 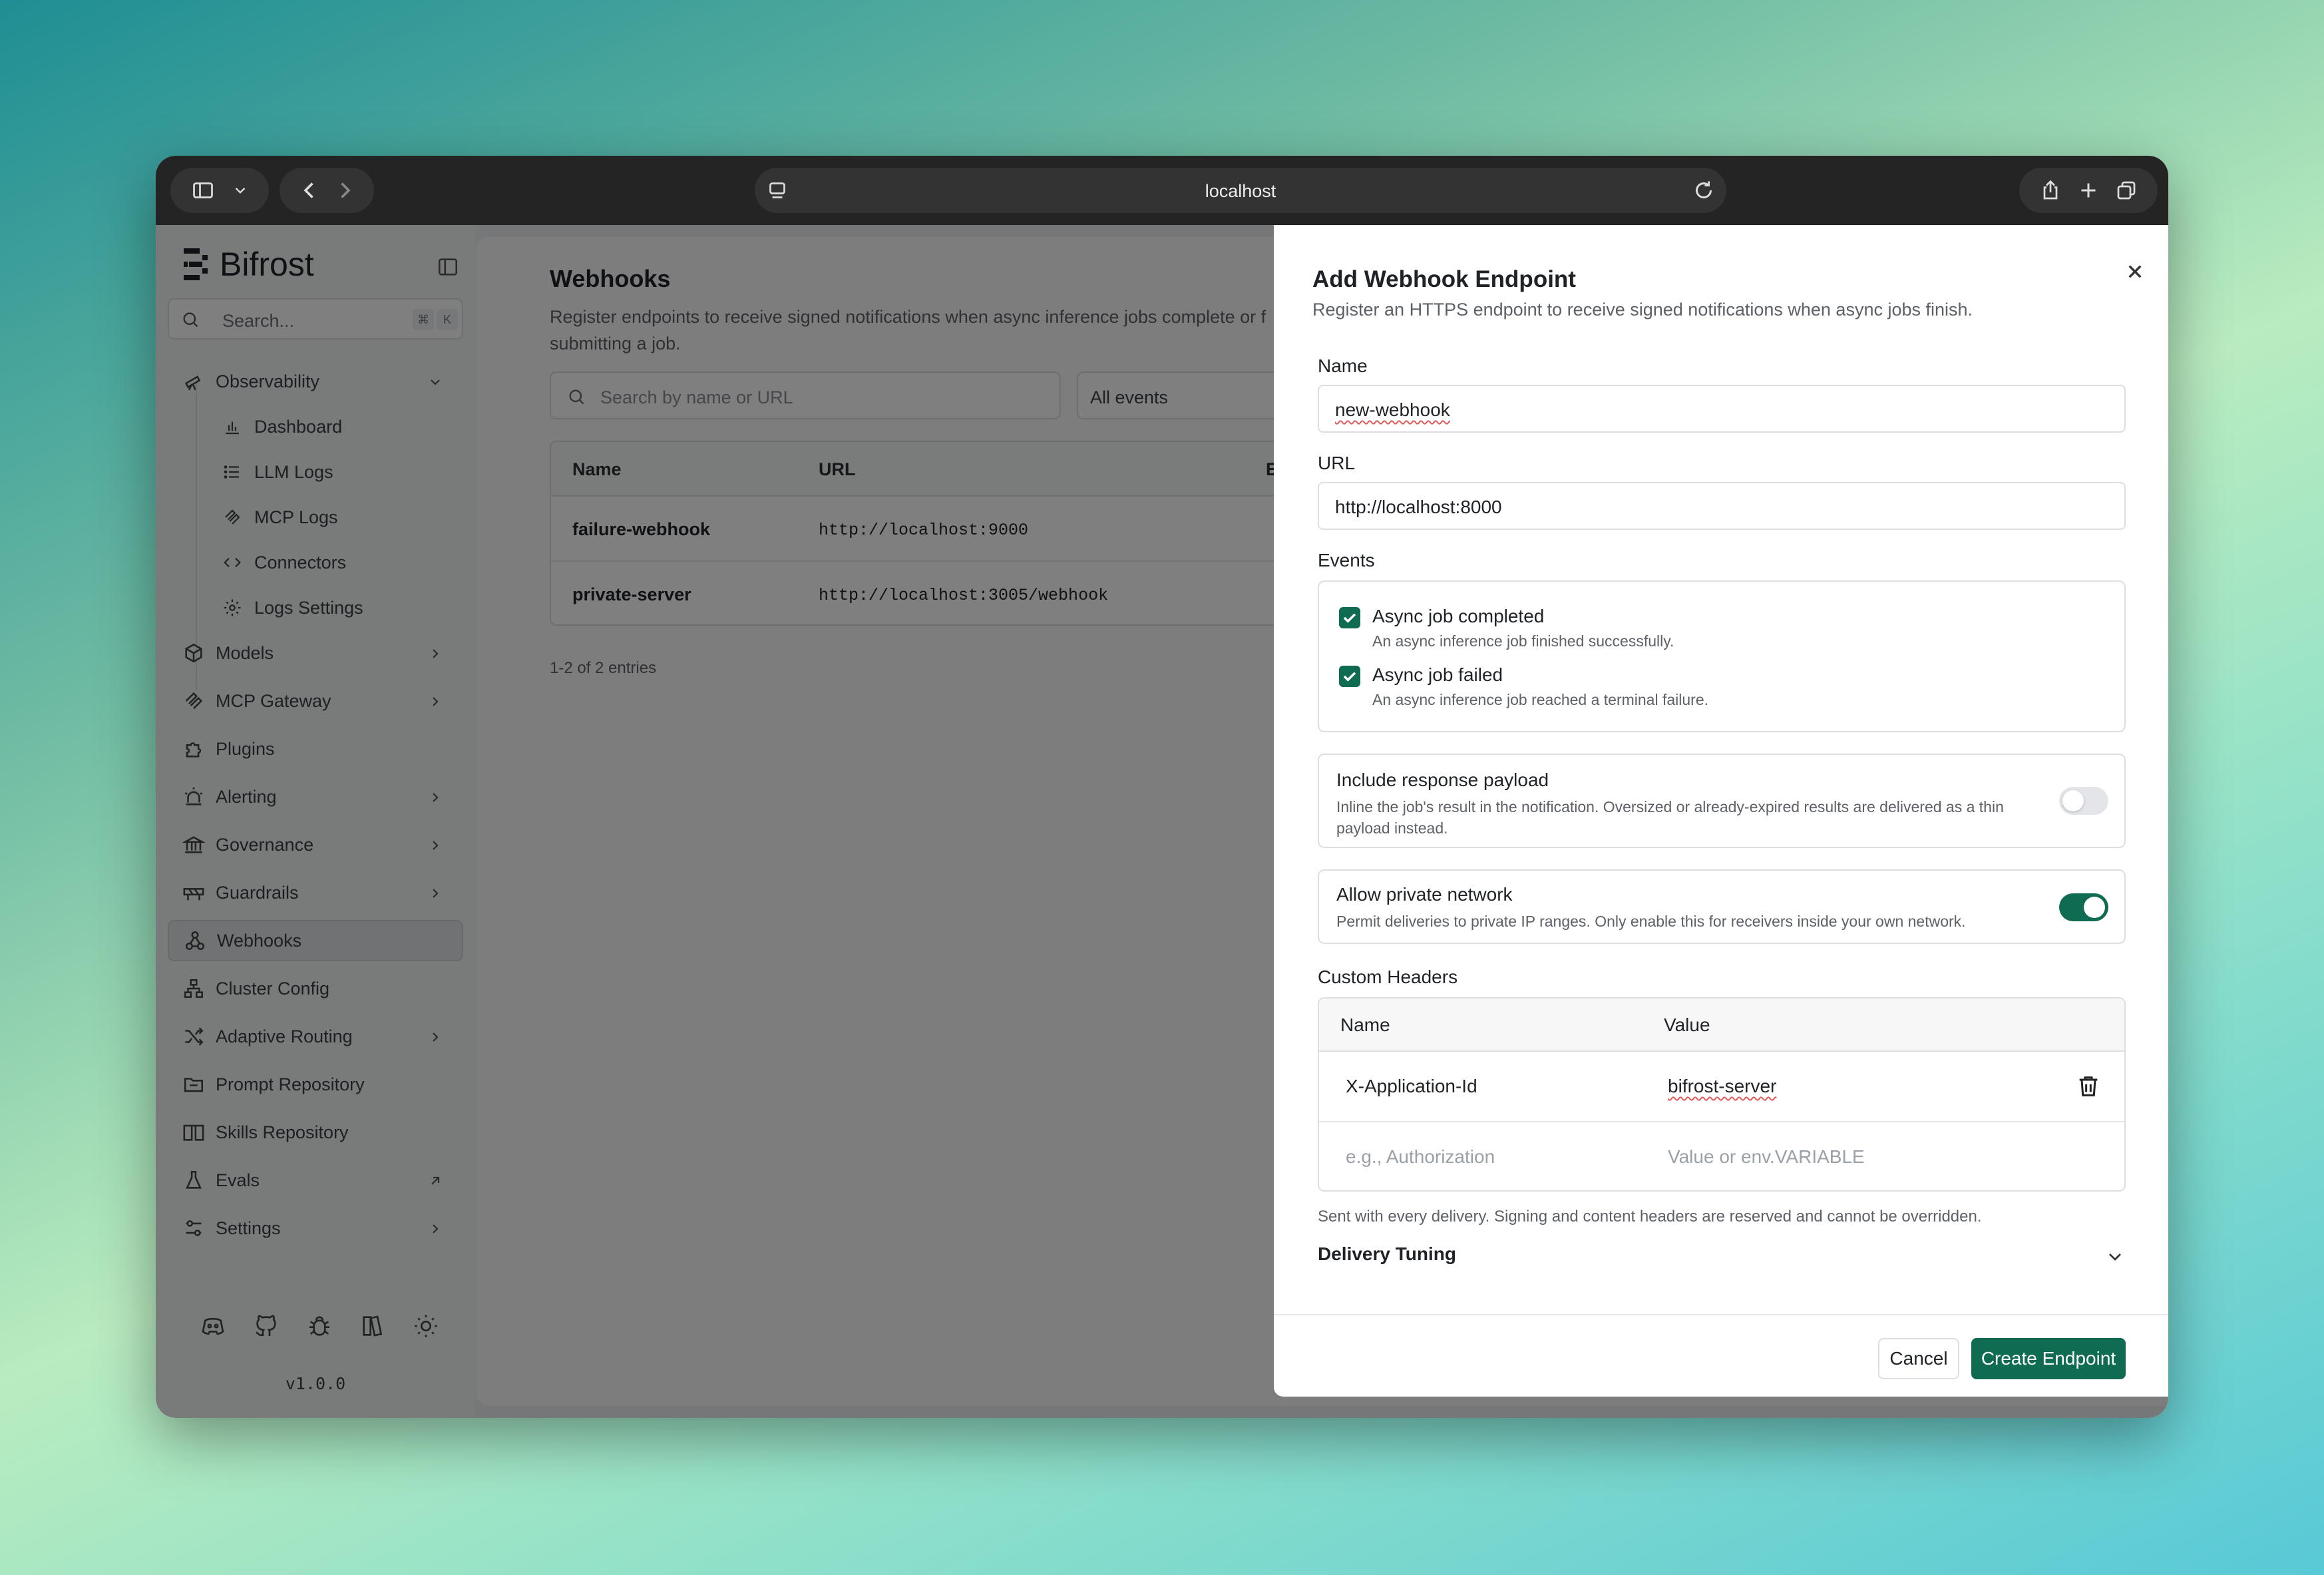 What do you see at coordinates (1721, 1355) in the screenshot?
I see `dialog-footer: Cancel Create Endpoint` at bounding box center [1721, 1355].